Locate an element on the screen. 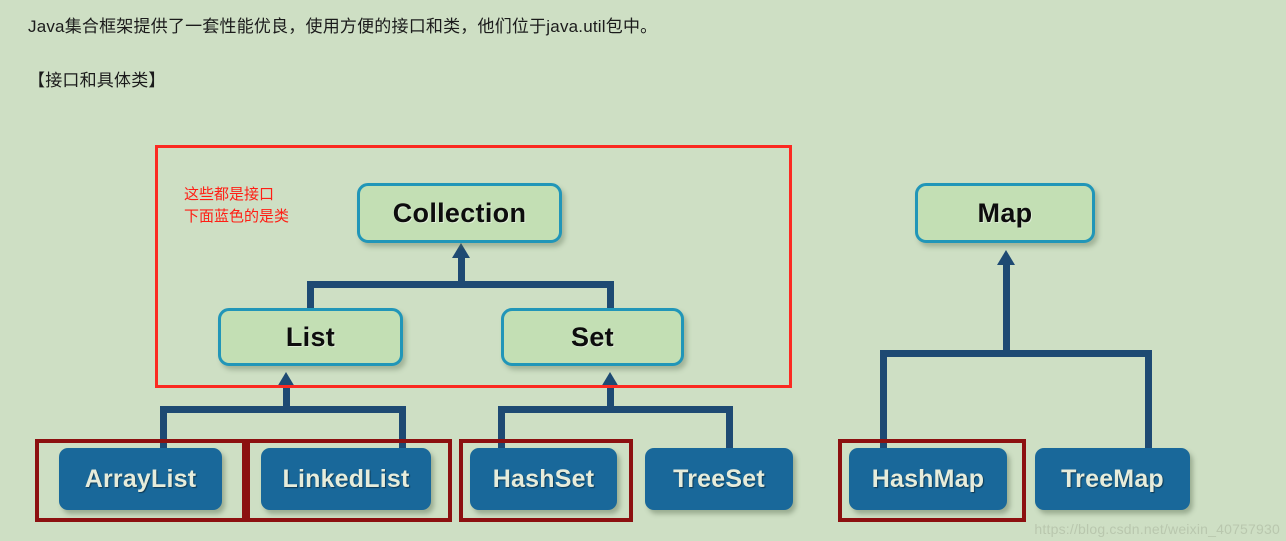 The width and height of the screenshot is (1286, 541). node-treeset-label: TreeSet is located at coordinates (719, 478).